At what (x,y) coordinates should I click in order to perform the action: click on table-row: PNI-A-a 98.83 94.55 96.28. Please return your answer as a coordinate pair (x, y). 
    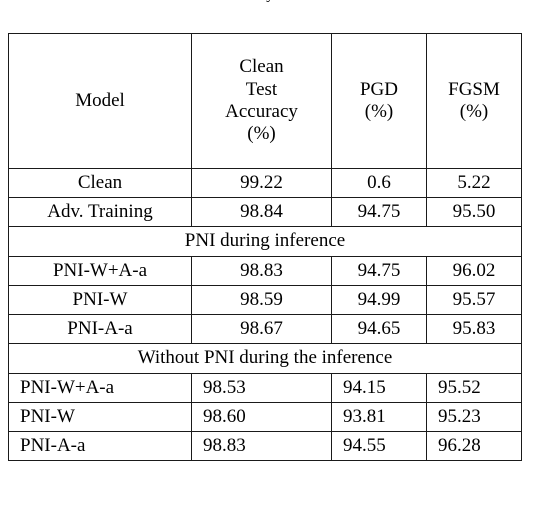
    Looking at the image, I should click on (265, 446).